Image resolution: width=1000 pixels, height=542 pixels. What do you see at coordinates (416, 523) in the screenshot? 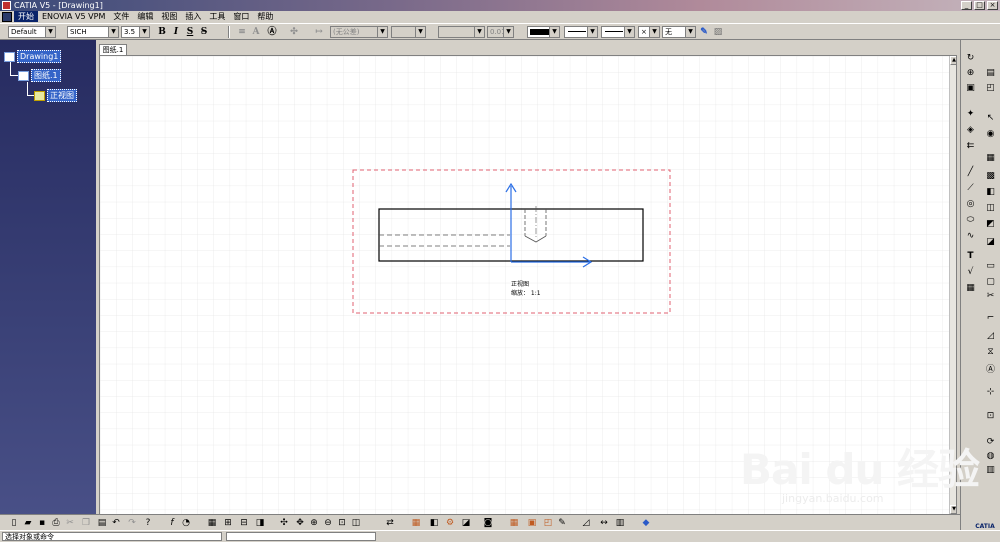
I see `sheet-frame-icon: ▦` at bounding box center [416, 523].